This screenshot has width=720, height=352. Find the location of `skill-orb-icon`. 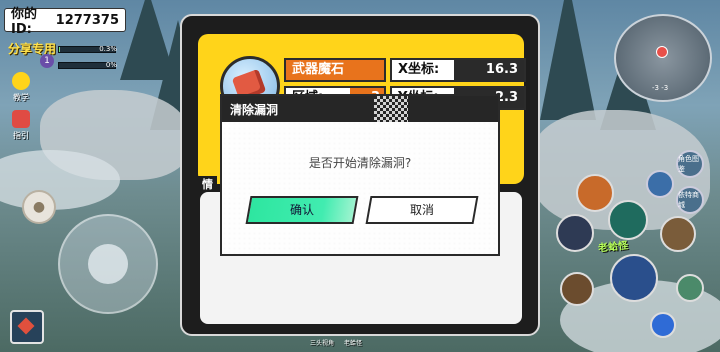

skill-orb-icon is located at coordinates (660, 184).